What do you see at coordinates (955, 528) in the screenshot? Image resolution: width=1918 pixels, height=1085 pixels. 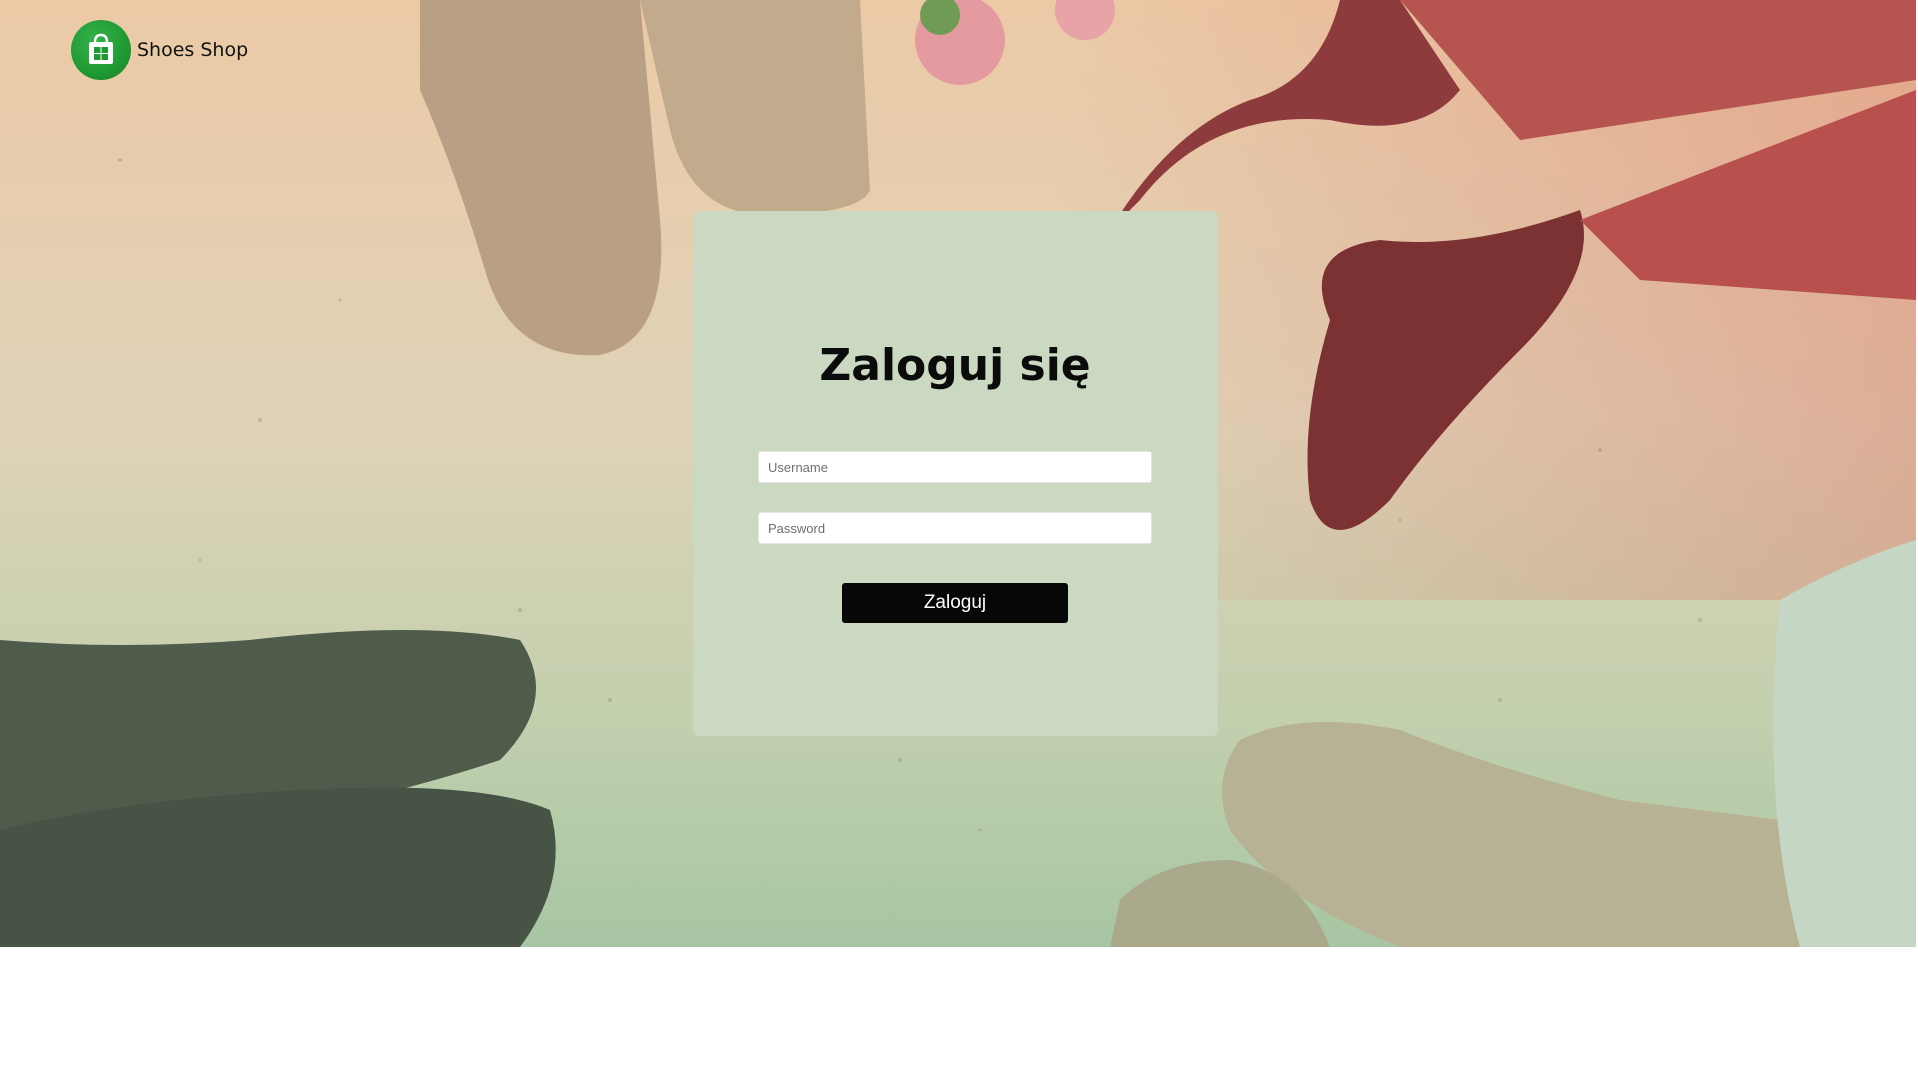 I see `password-input` at bounding box center [955, 528].